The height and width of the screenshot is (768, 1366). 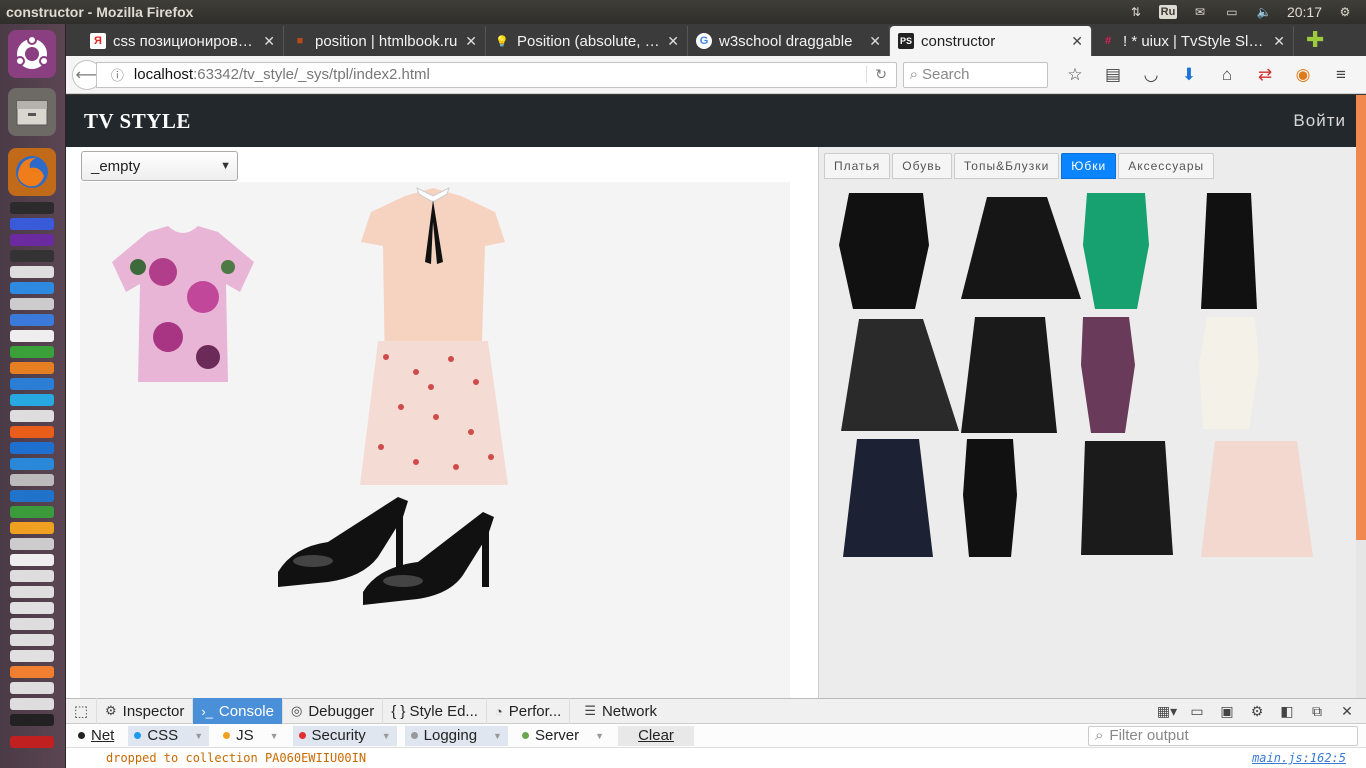 I want to click on browser-tab: 💡 Position (absolute, relative) ✕, so click(x=587, y=41).